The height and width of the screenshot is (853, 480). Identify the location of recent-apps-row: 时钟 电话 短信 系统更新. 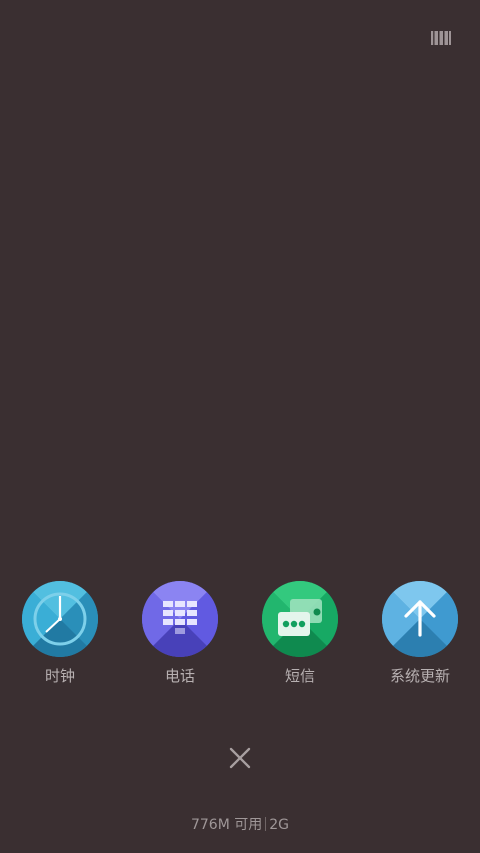
(240, 636).